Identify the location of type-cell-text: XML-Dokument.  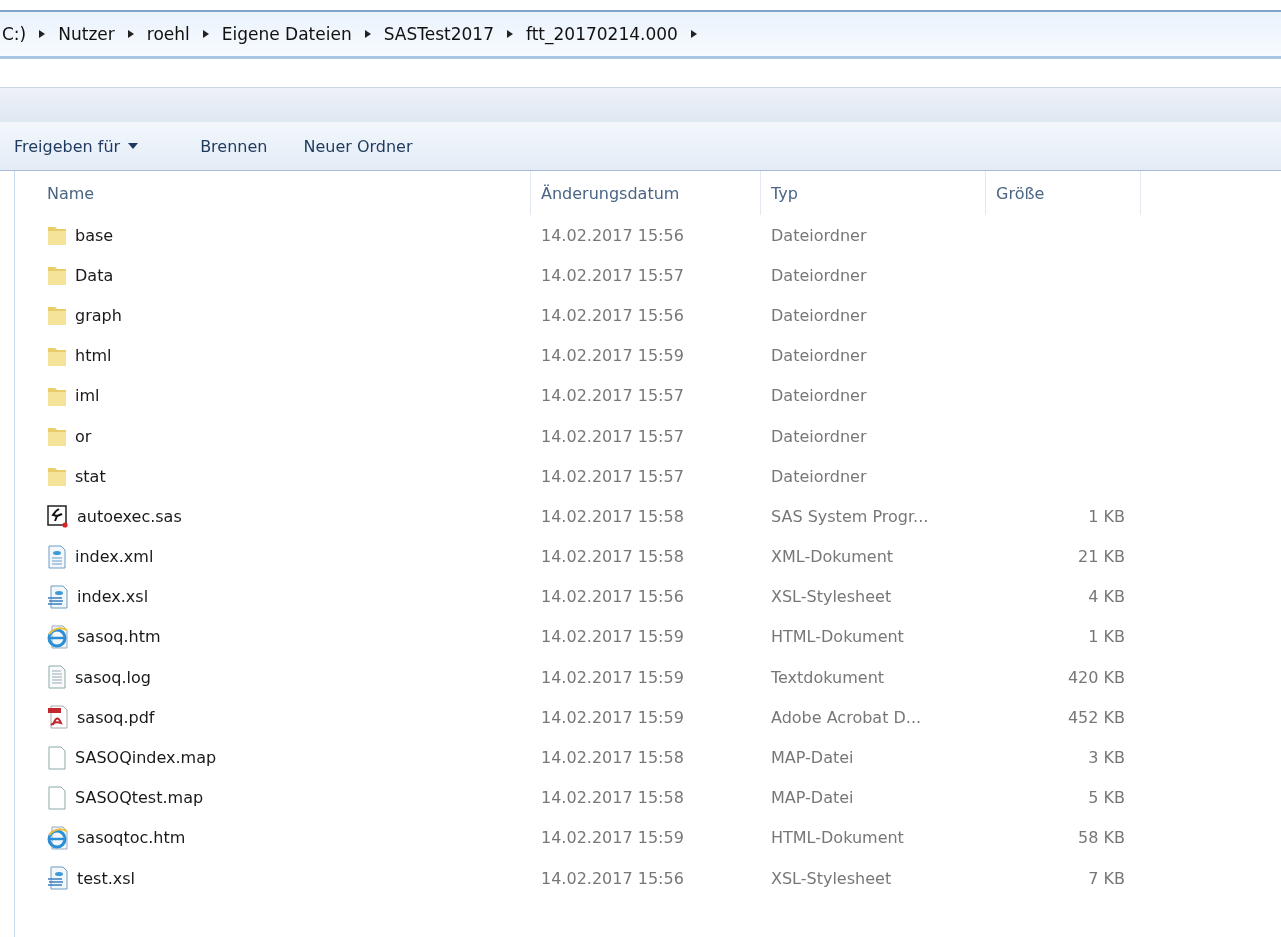
(832, 557).